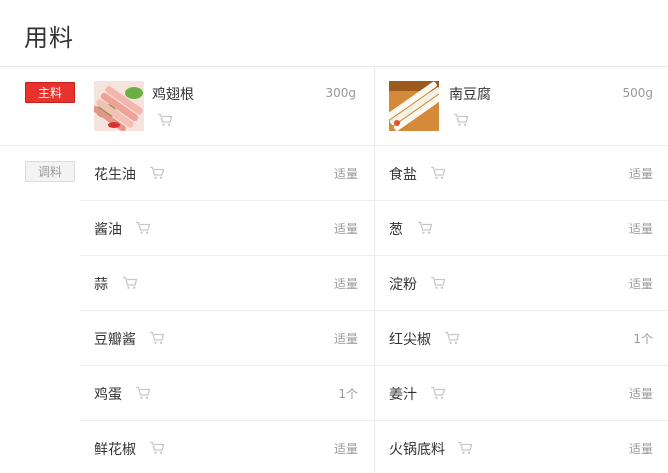 Image resolution: width=668 pixels, height=473 pixels. I want to click on ingredient-name: 花生油, so click(115, 174).